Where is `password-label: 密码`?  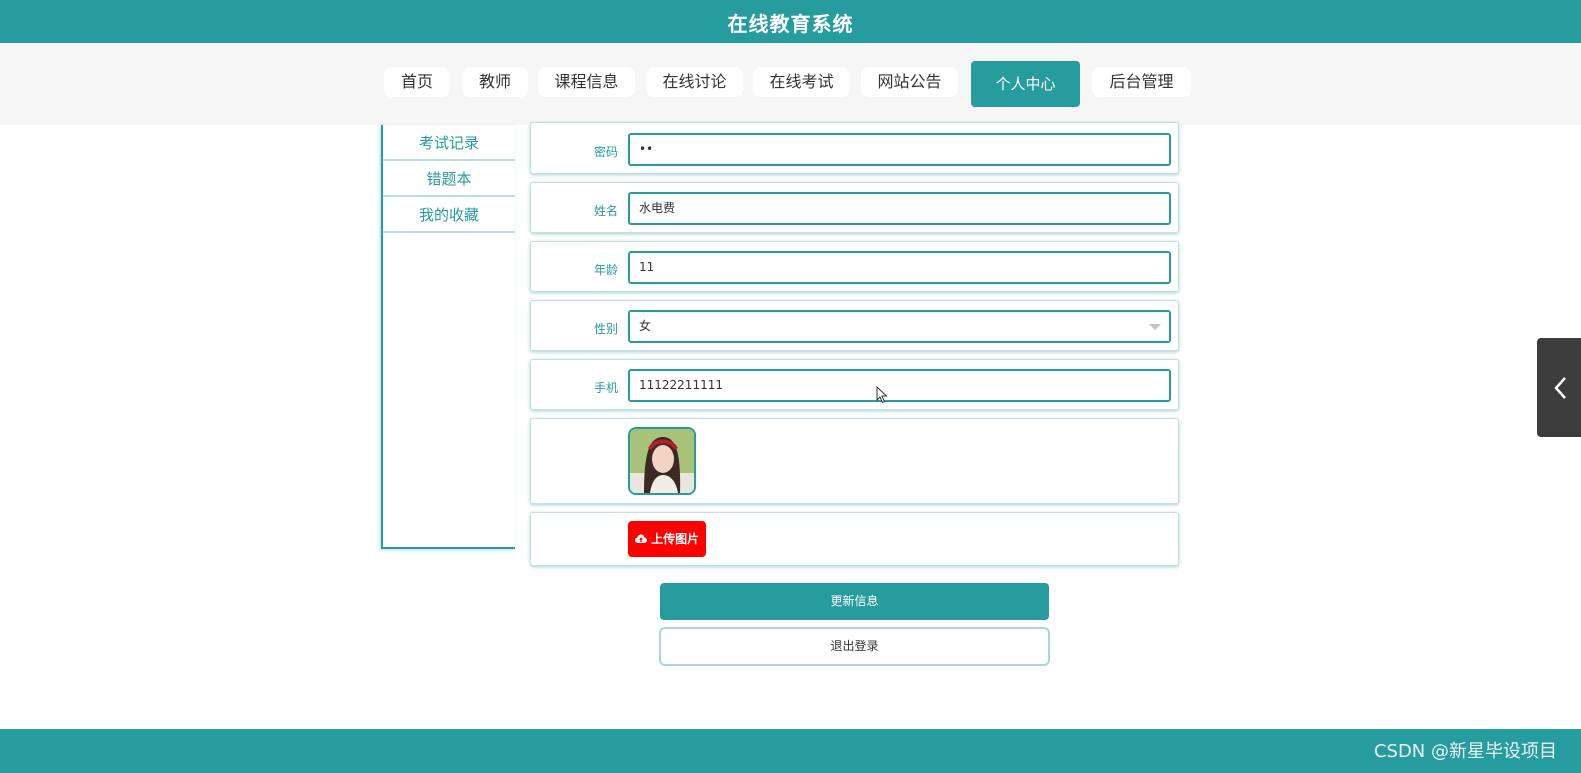
password-label: 密码 is located at coordinates (605, 152).